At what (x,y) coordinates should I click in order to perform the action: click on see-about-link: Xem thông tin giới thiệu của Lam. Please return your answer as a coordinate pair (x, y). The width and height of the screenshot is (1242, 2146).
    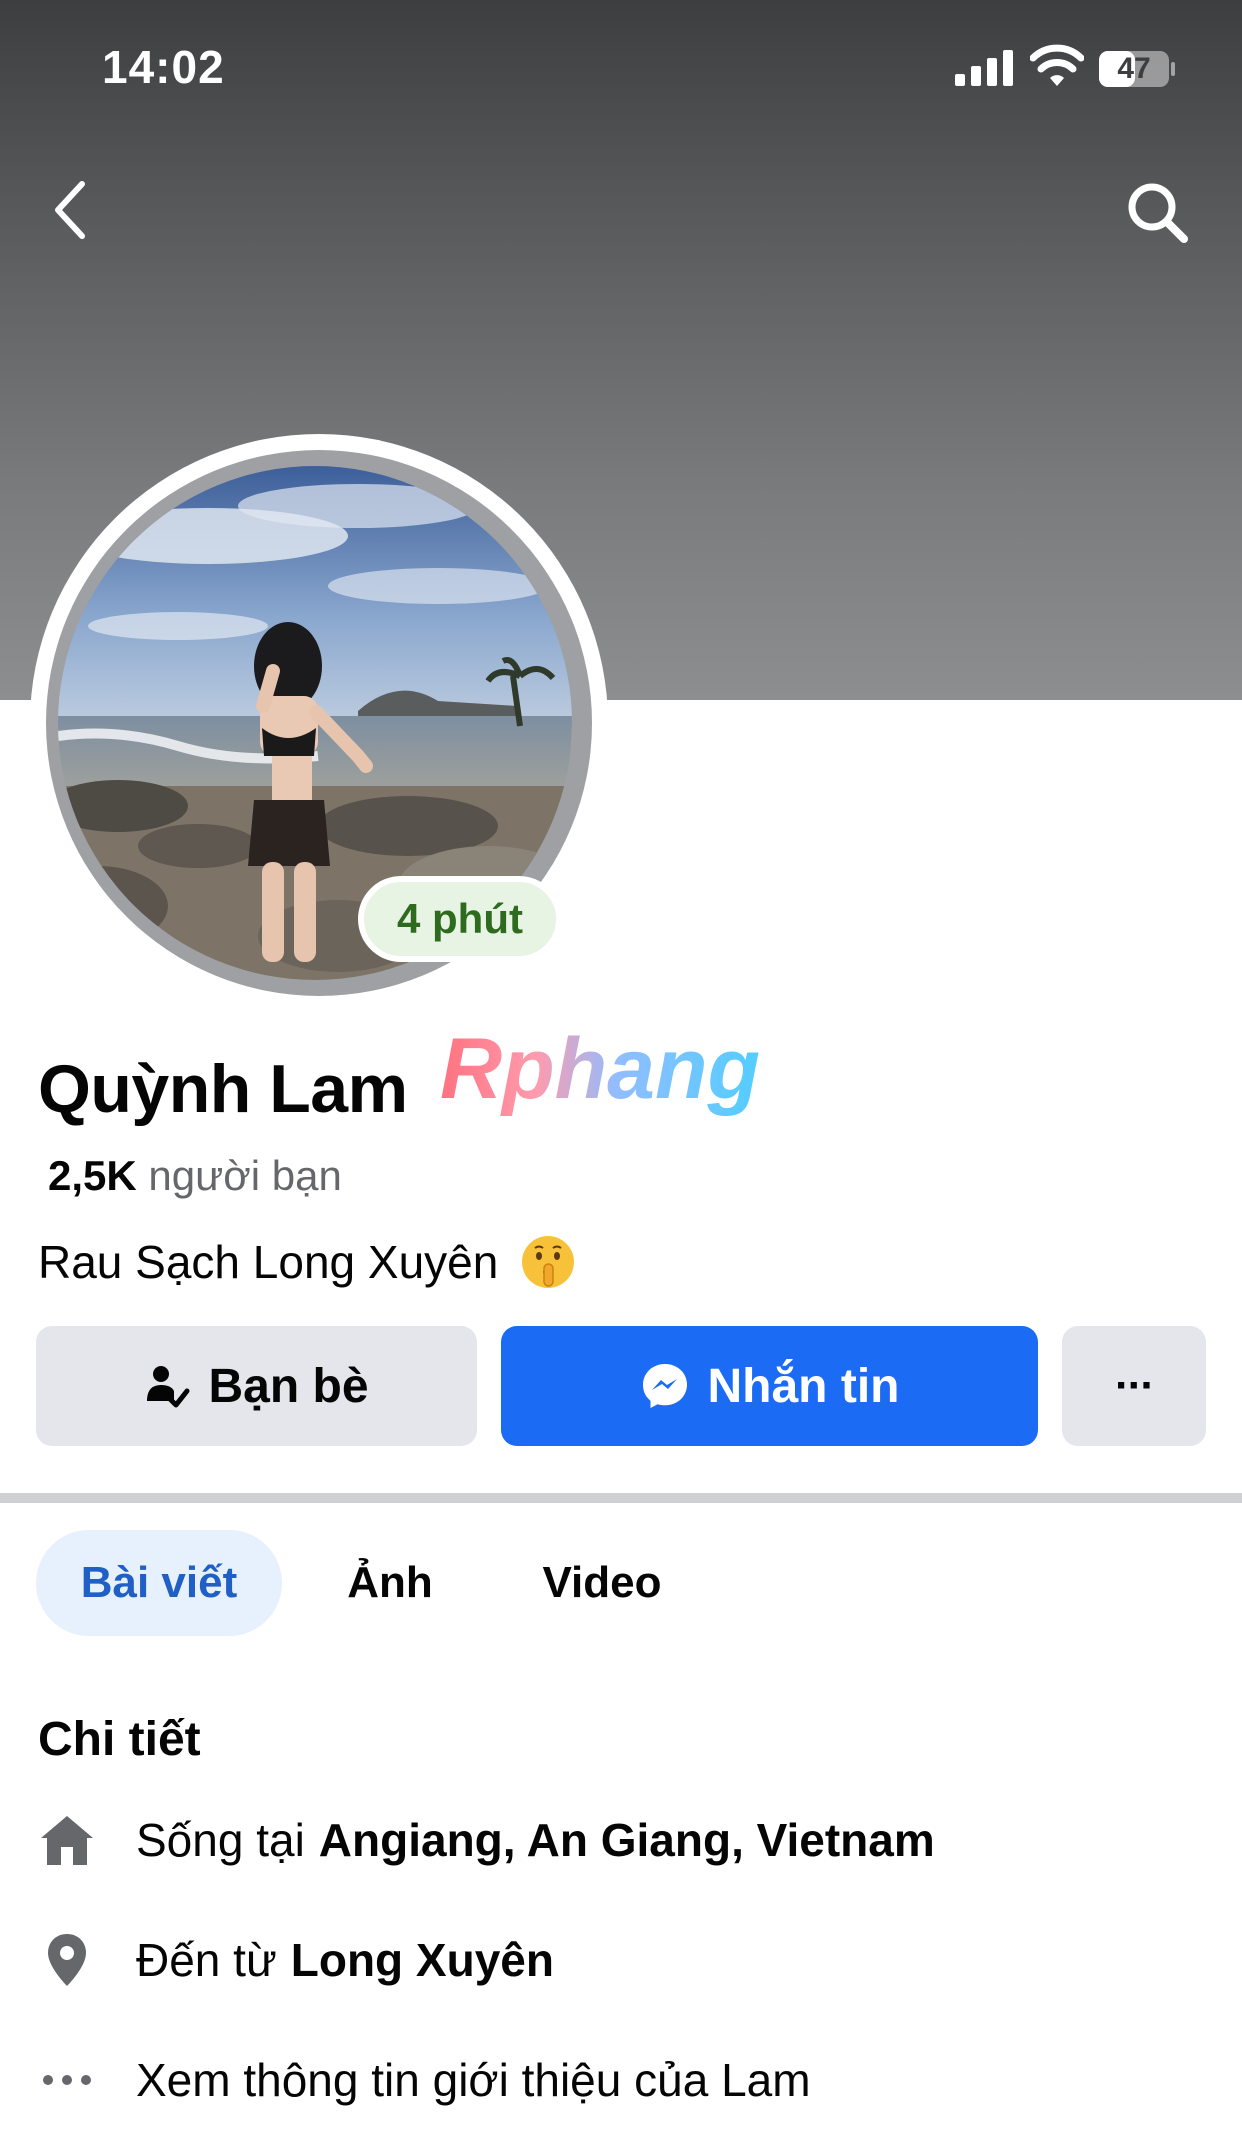
    Looking at the image, I should click on (424, 2080).